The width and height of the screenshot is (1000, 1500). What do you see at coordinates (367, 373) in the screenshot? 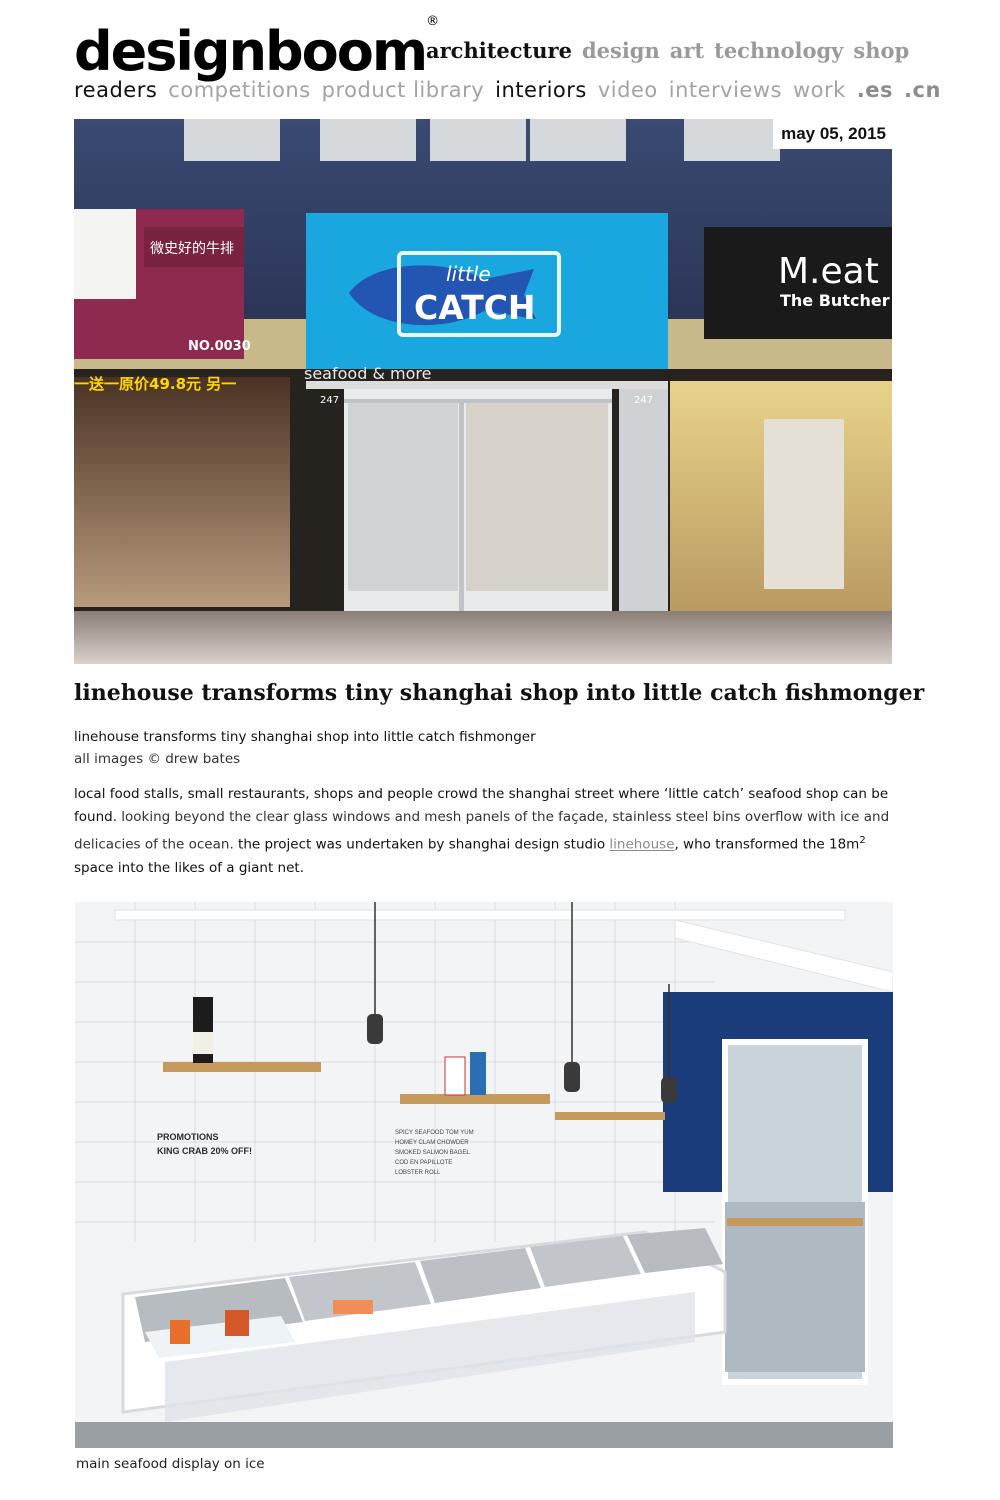
I see `tagline: seafood & more` at bounding box center [367, 373].